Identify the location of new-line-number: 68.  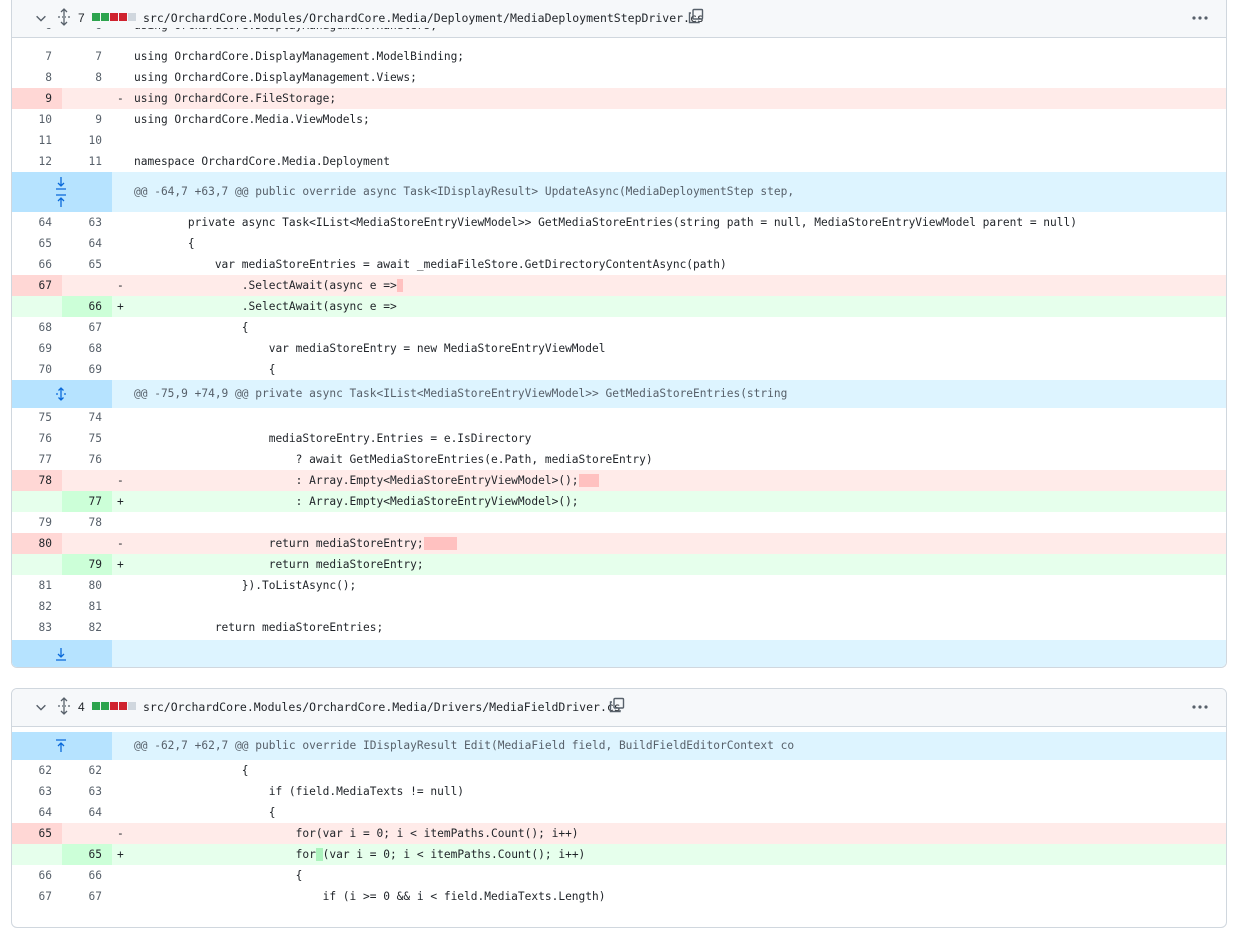
(87, 348).